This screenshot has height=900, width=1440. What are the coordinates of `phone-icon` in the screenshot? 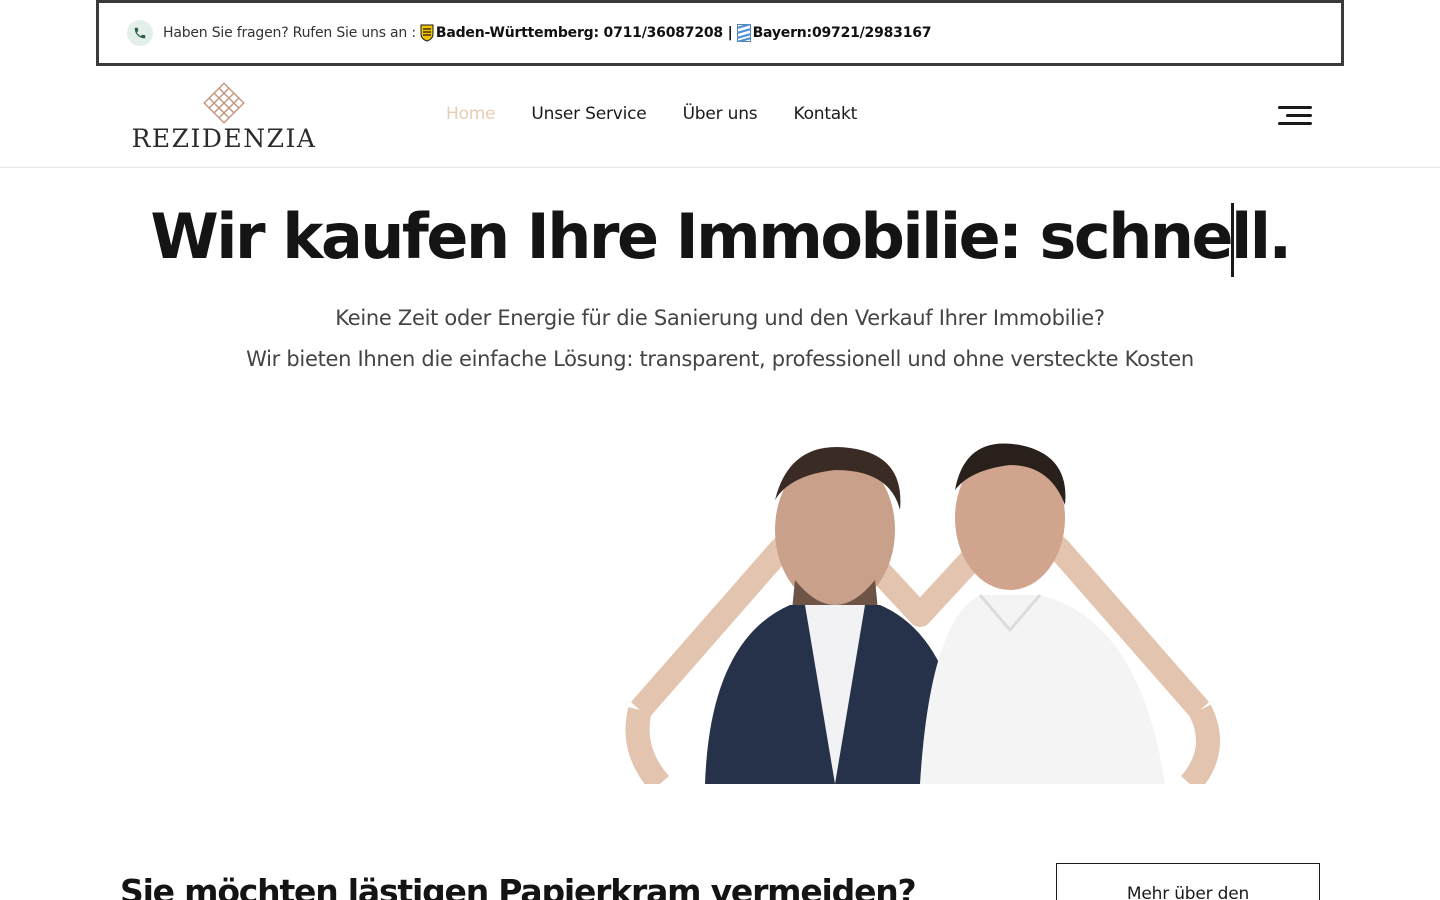 It's located at (140, 33).